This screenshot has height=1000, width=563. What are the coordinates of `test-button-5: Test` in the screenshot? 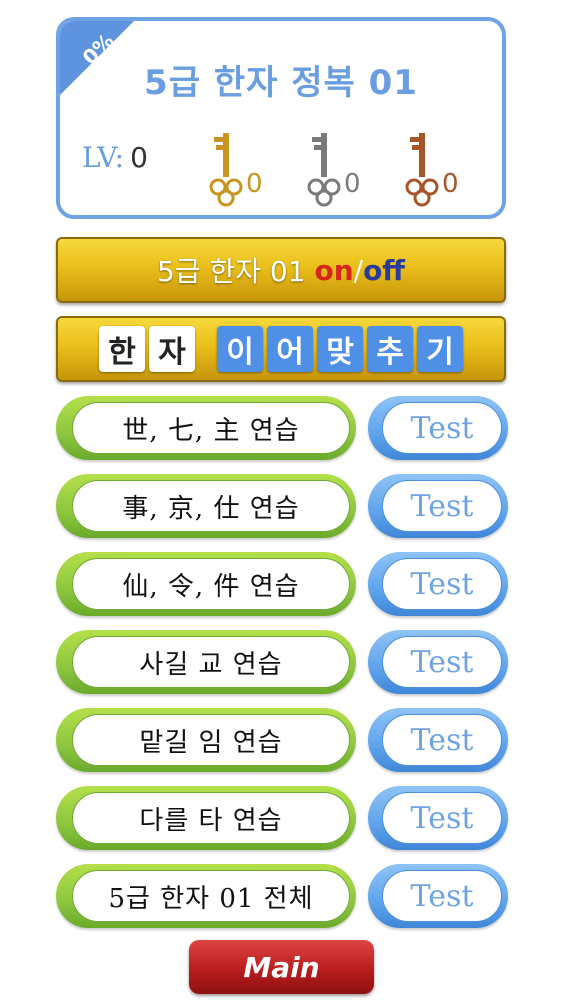 It's located at (438, 740).